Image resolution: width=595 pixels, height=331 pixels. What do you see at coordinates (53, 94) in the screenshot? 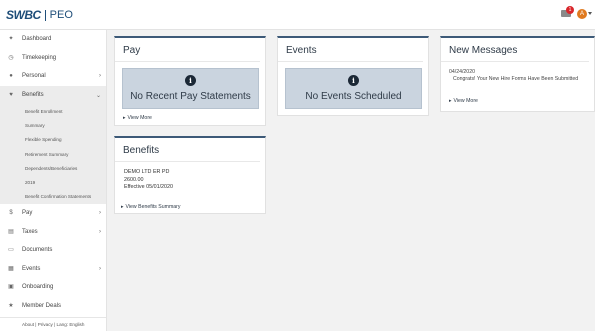
I see `sidebar-item-benefits: ♥ Benefits ⌄` at bounding box center [53, 94].